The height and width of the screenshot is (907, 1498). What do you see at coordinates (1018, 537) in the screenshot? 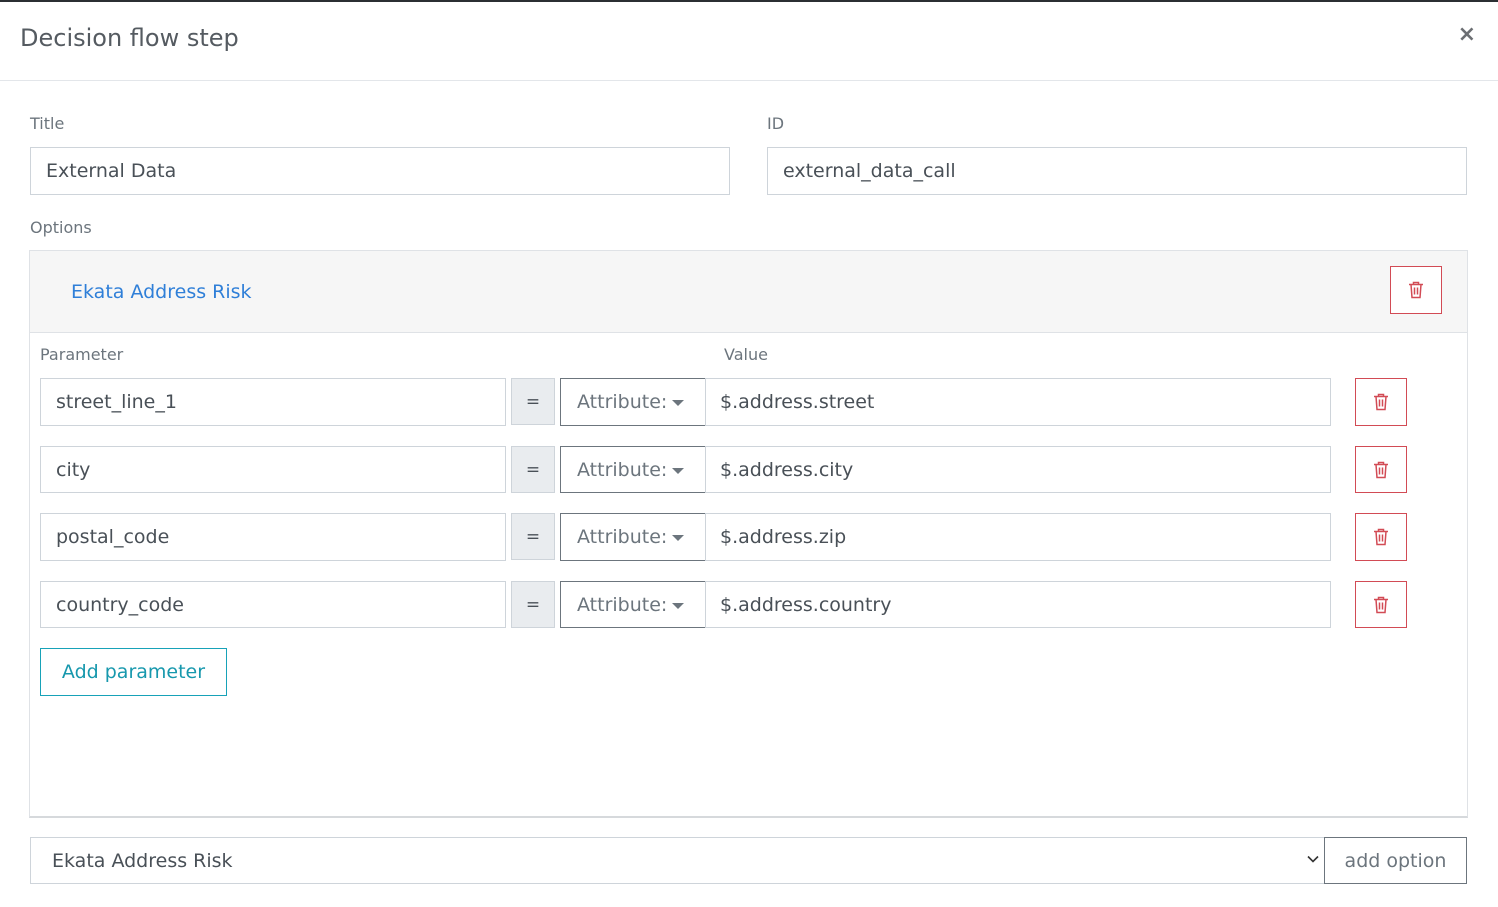
I see `parameter-value-input: $.address.zip` at bounding box center [1018, 537].